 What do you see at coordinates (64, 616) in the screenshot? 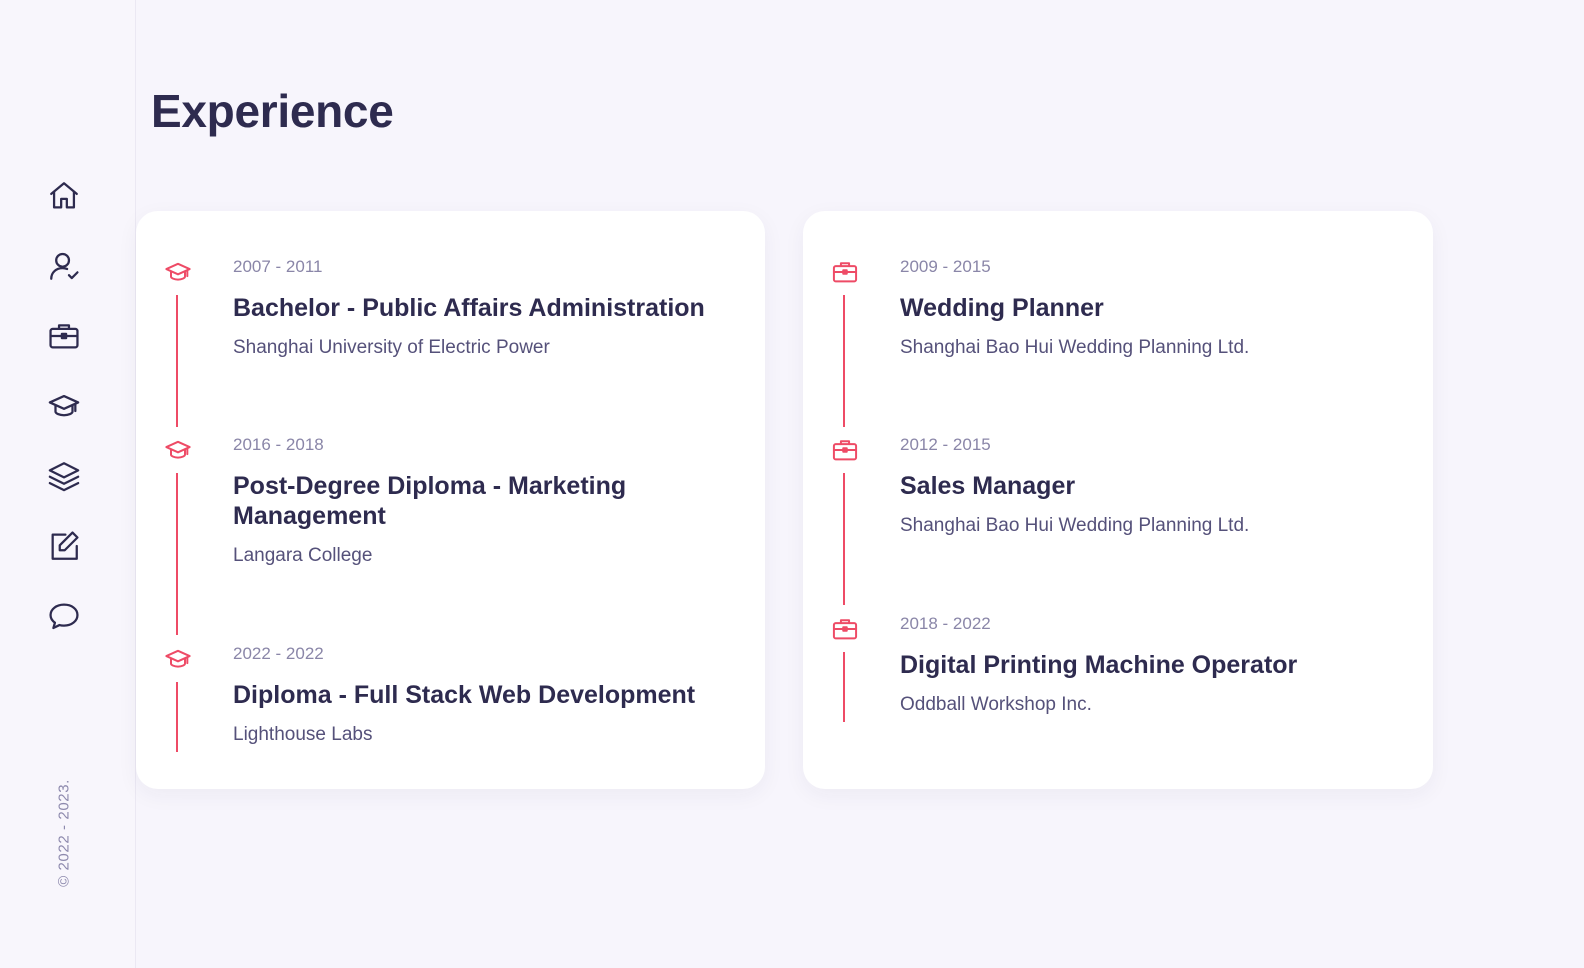
I see `chat-bubble-icon` at bounding box center [64, 616].